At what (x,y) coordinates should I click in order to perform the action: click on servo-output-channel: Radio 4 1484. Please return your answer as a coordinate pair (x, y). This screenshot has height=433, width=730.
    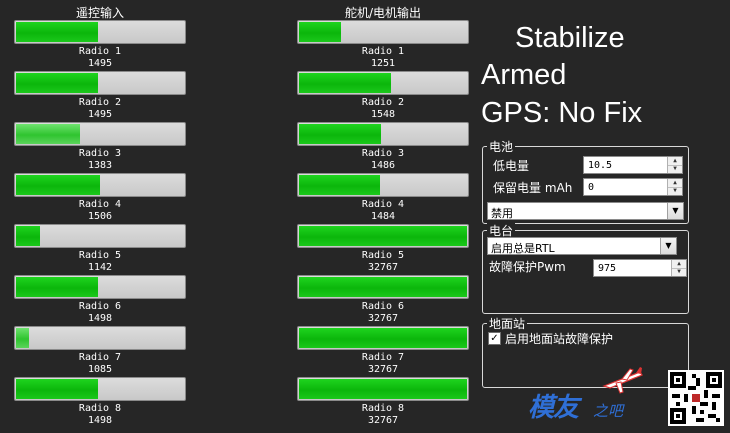
    Looking at the image, I should click on (383, 198).